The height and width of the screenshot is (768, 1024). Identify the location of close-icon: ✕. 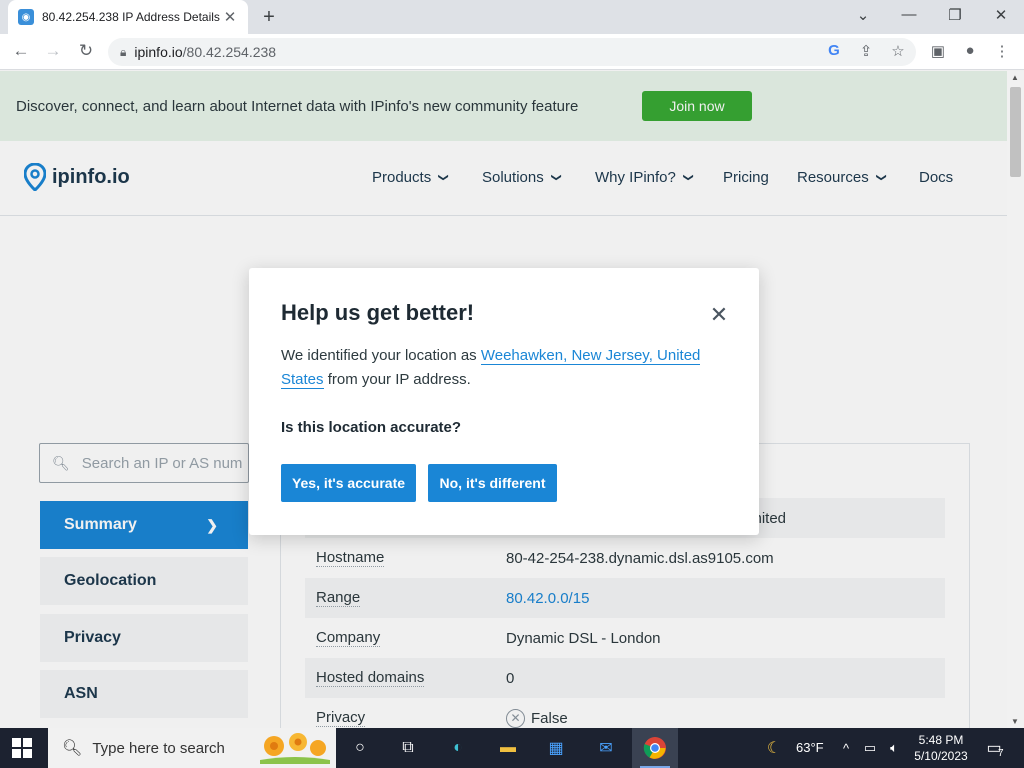
(719, 315).